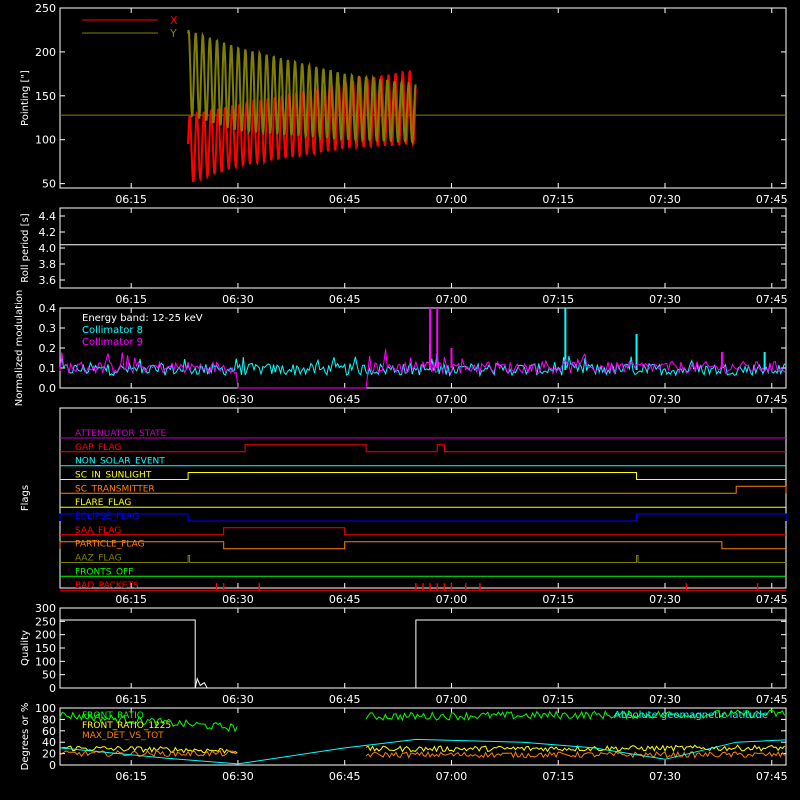 The height and width of the screenshot is (800, 800). What do you see at coordinates (98, 531) in the screenshot?
I see `flag-label: SAA_FLAG` at bounding box center [98, 531].